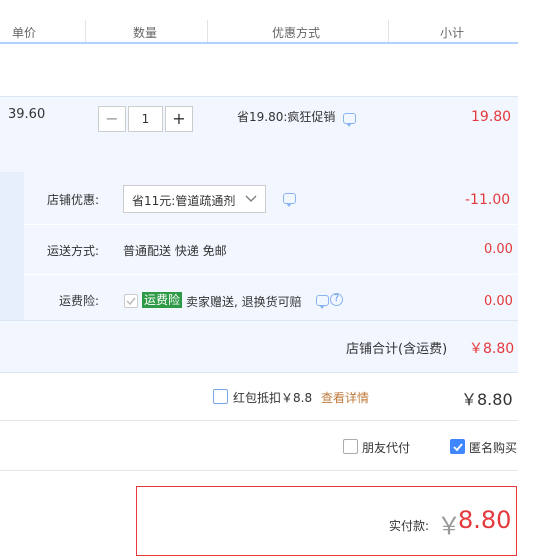 Image resolution: width=543 pixels, height=556 pixels. Describe the element at coordinates (112, 119) in the screenshot. I see `quantity-minus-button: −` at that location.